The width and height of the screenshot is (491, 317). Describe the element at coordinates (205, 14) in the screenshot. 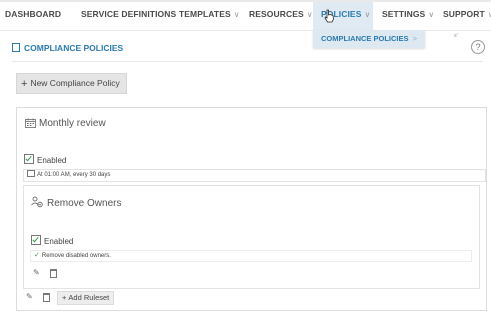

I see `nav-item-label: TEMPLATES` at that location.